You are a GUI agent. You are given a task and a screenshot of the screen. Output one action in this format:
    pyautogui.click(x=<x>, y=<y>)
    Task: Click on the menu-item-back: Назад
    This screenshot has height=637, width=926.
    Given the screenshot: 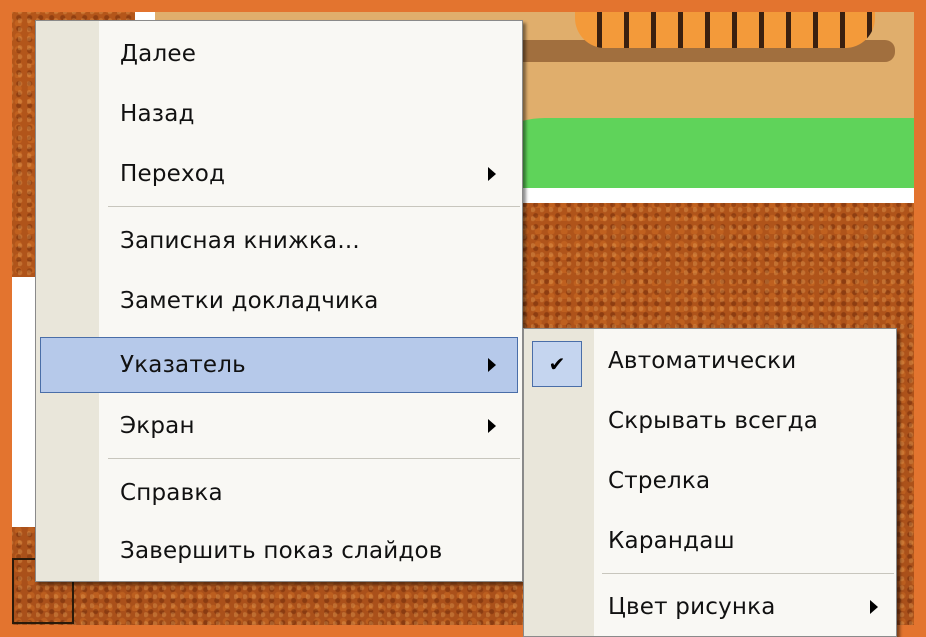 What is the action you would take?
    pyautogui.click(x=279, y=114)
    